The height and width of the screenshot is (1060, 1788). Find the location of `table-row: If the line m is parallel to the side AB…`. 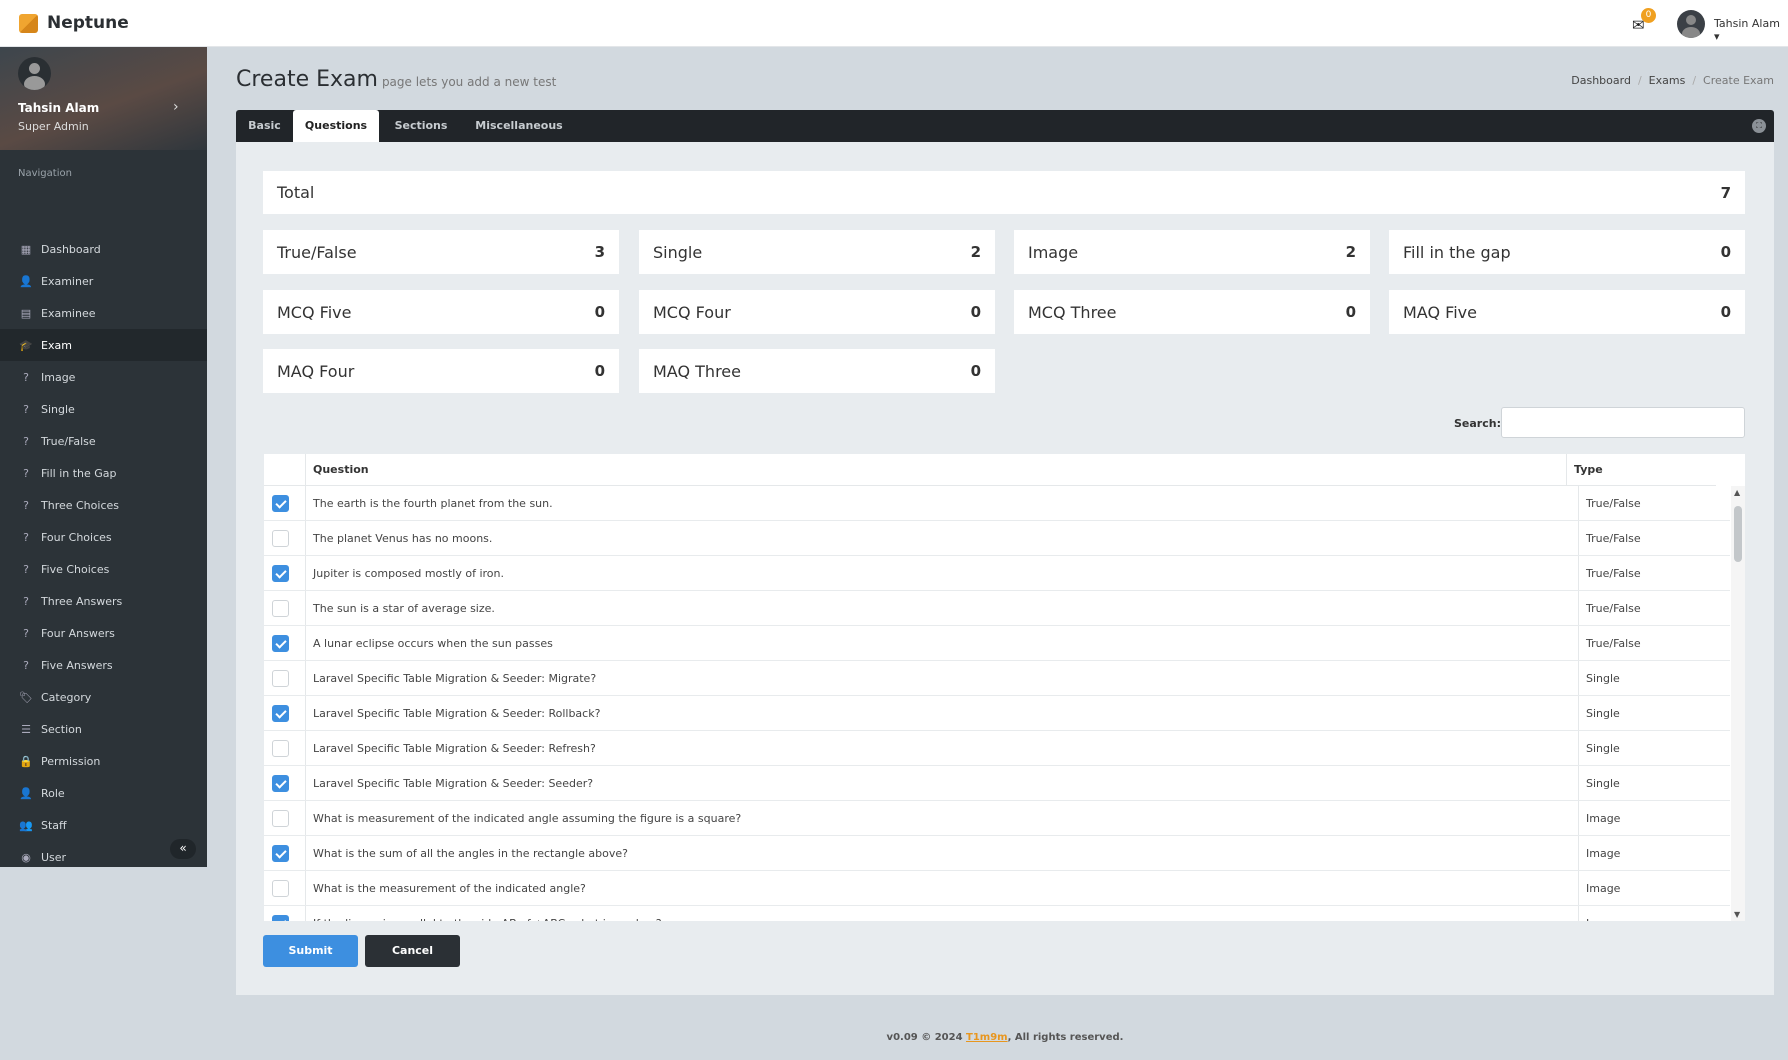

table-row: If the line m is parallel to the side AB… is located at coordinates (997, 913).